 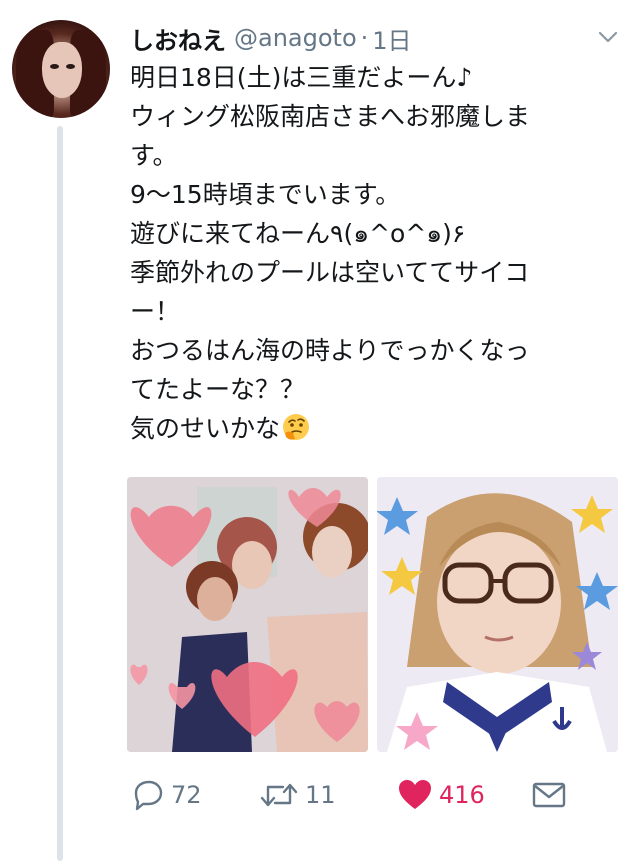 I want to click on retweet-count: 11, so click(x=320, y=795).